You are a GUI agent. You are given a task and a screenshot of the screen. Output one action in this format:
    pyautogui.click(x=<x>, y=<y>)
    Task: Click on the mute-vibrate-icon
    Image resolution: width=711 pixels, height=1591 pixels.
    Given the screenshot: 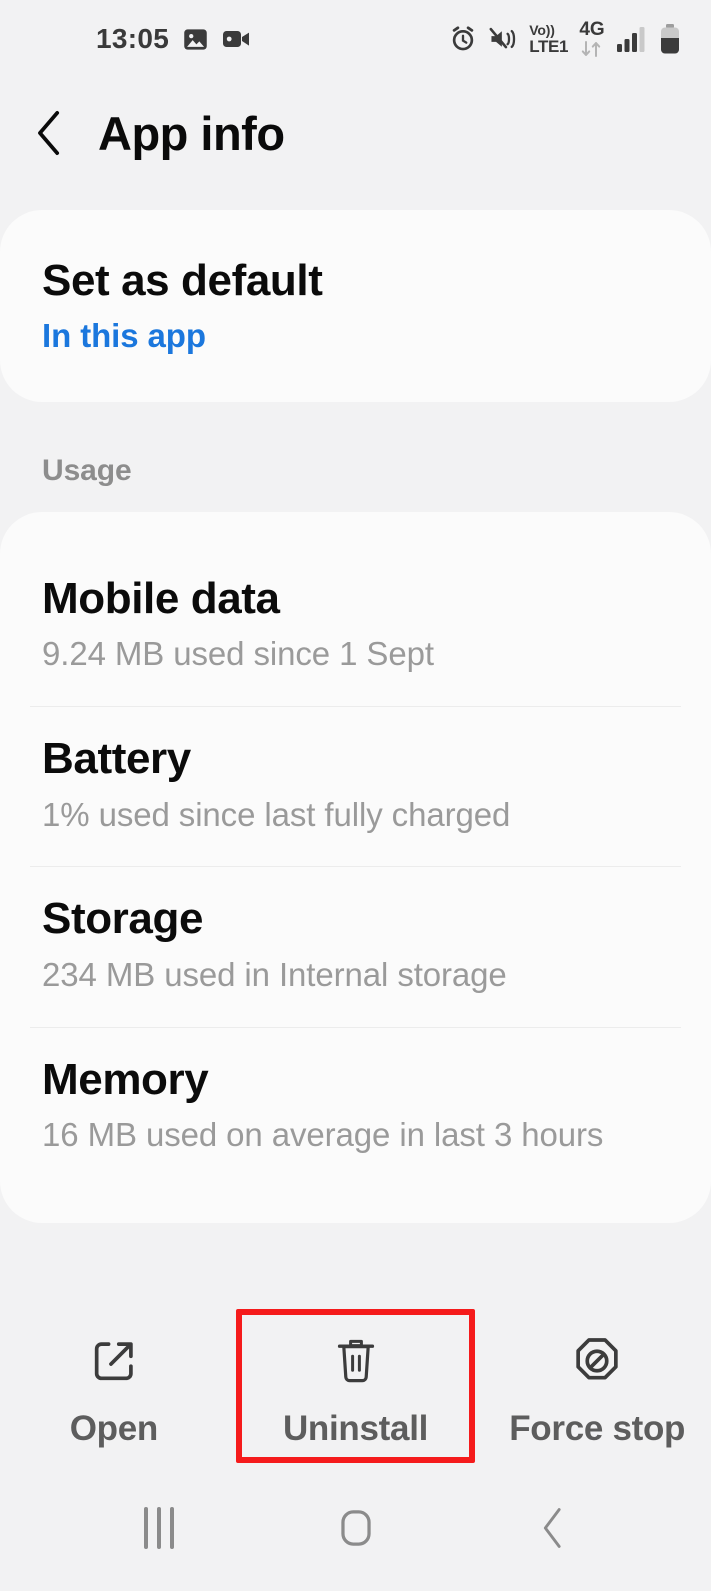 What is the action you would take?
    pyautogui.click(x=503, y=39)
    